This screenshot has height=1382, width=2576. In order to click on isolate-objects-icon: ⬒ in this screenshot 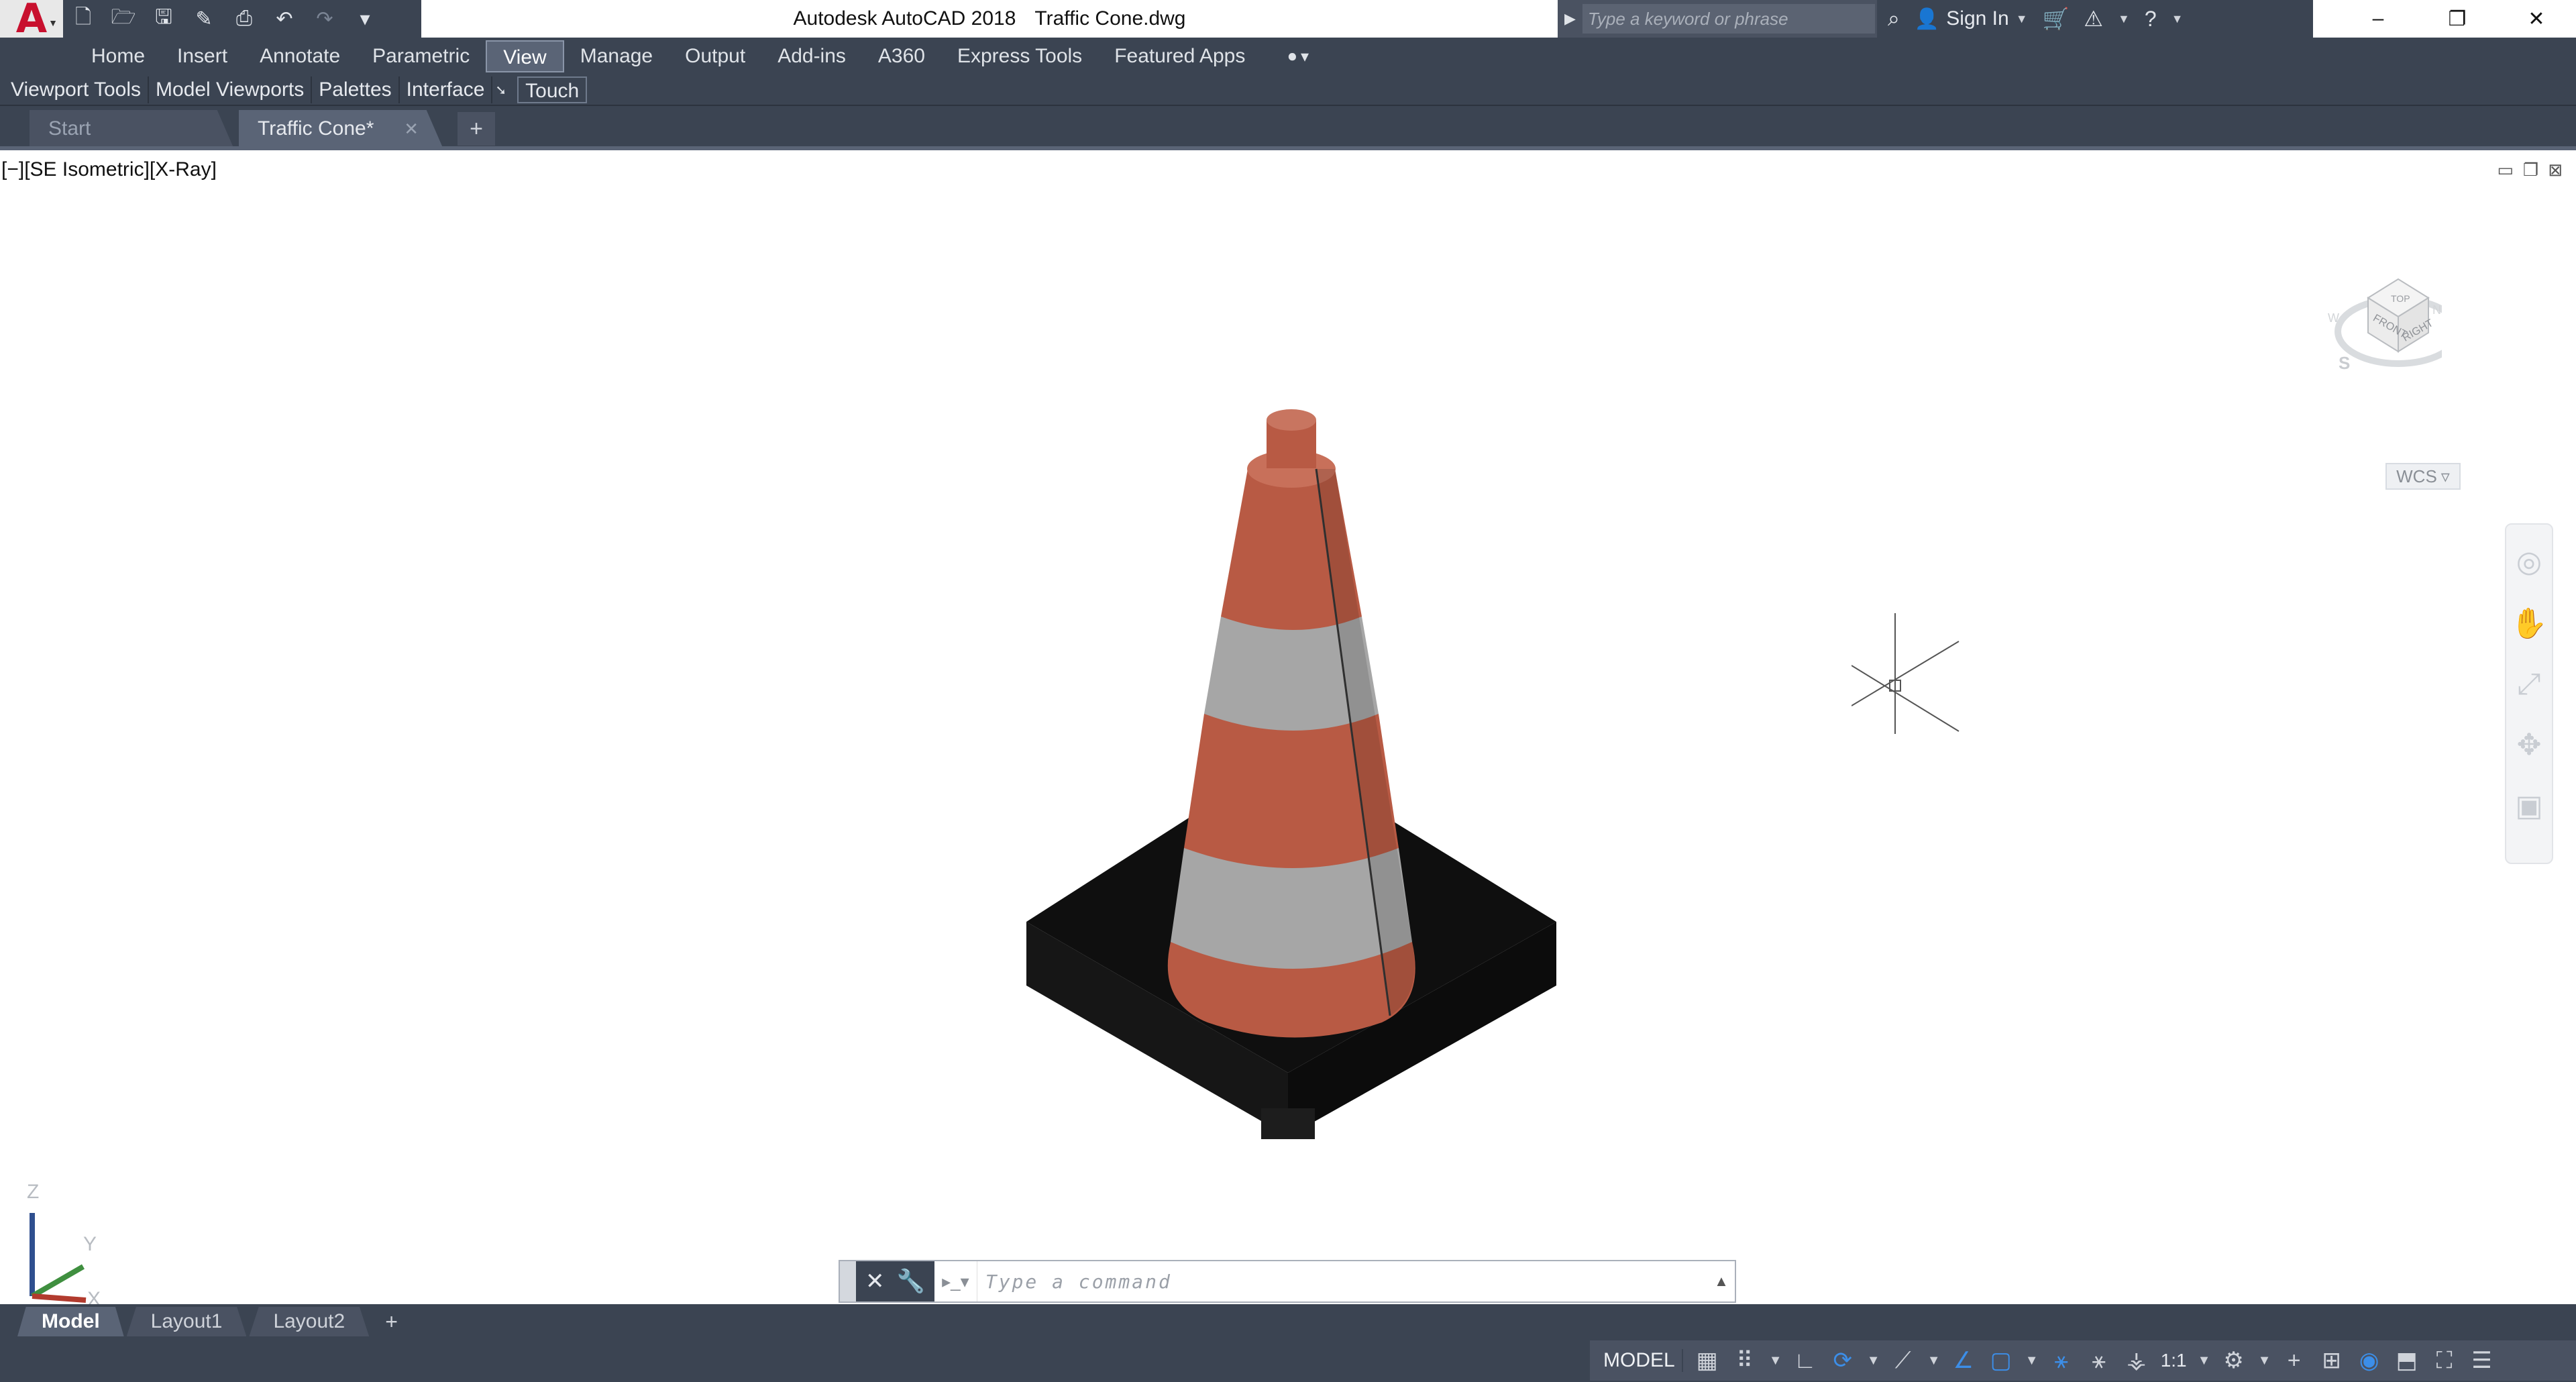, I will do `click(2407, 1360)`.